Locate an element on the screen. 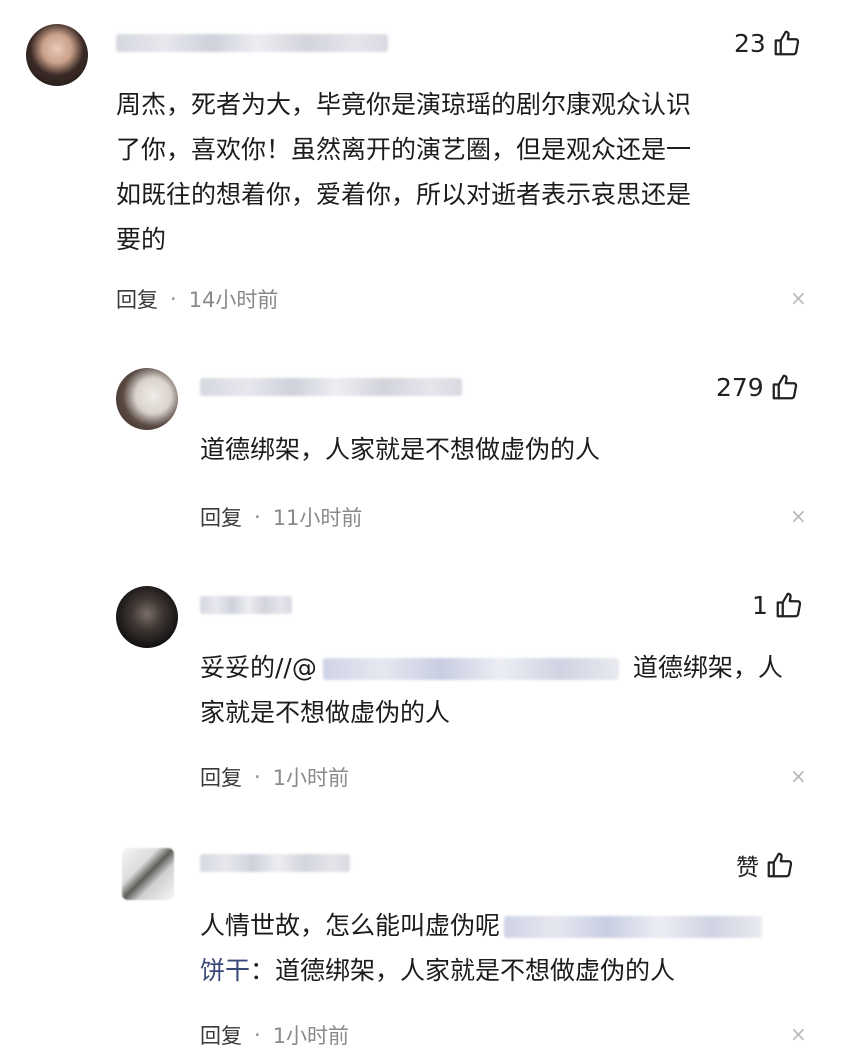 The image size is (855, 1054). comment-prefix: 妥妥的//@ is located at coordinates (258, 667).